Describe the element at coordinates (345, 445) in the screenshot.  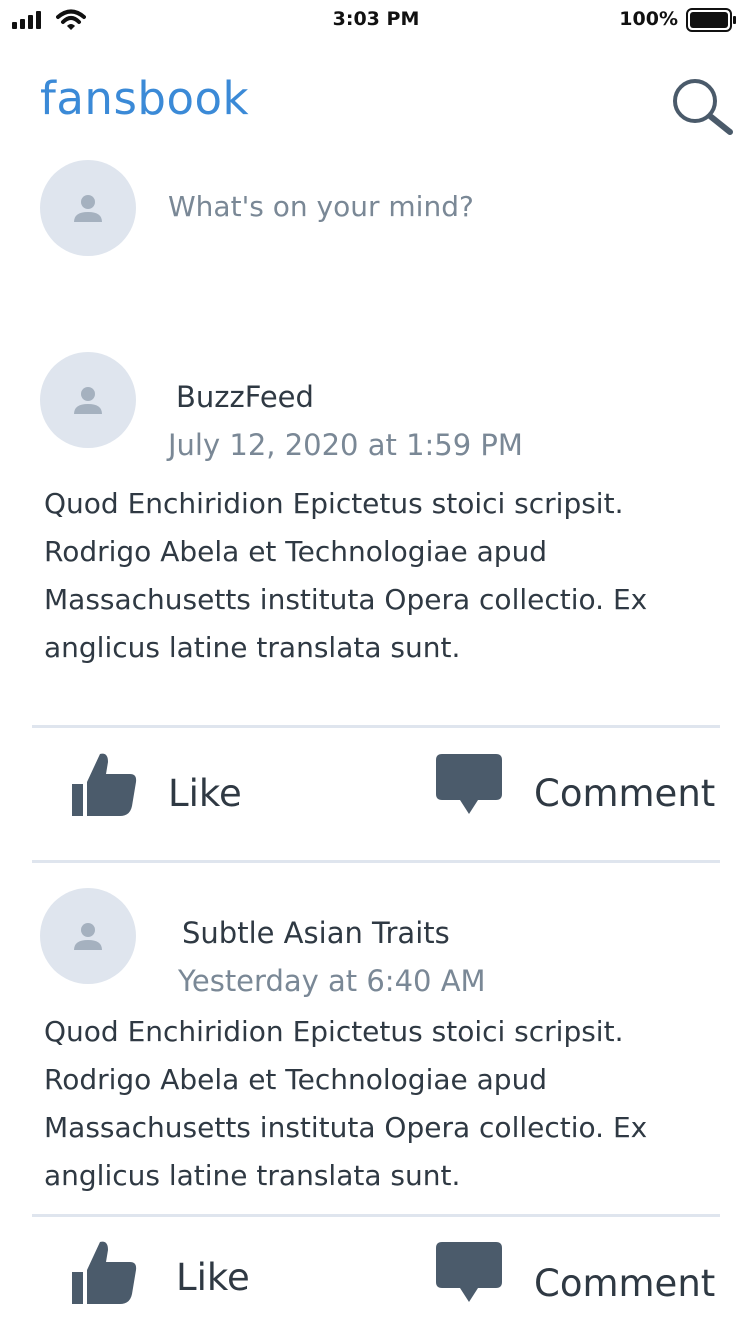
I see `post-timestamp: July 12, 2020 at 1:59 PM` at that location.